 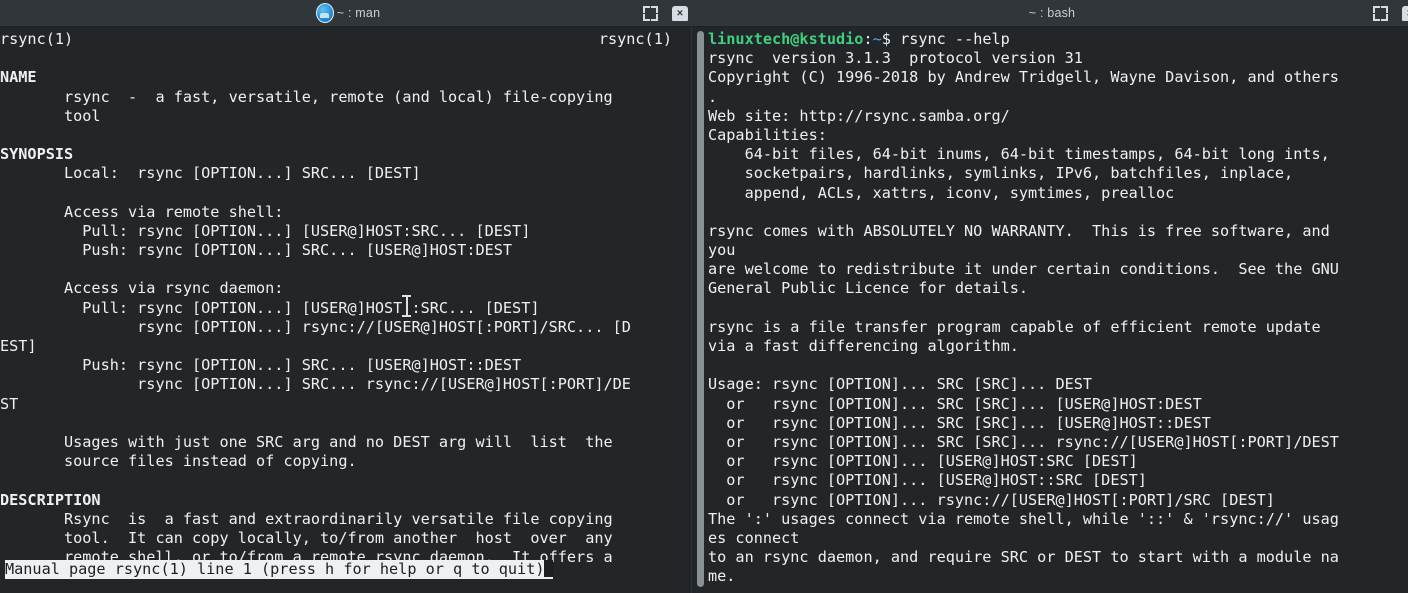 I want to click on man-line: tool, so click(x=50, y=115).